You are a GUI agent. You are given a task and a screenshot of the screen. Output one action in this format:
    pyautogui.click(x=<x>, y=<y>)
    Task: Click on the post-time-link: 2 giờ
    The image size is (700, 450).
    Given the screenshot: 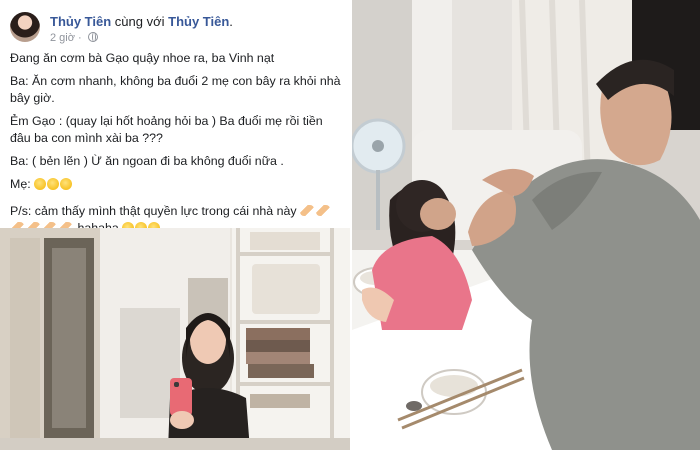 What is the action you would take?
    pyautogui.click(x=62, y=38)
    